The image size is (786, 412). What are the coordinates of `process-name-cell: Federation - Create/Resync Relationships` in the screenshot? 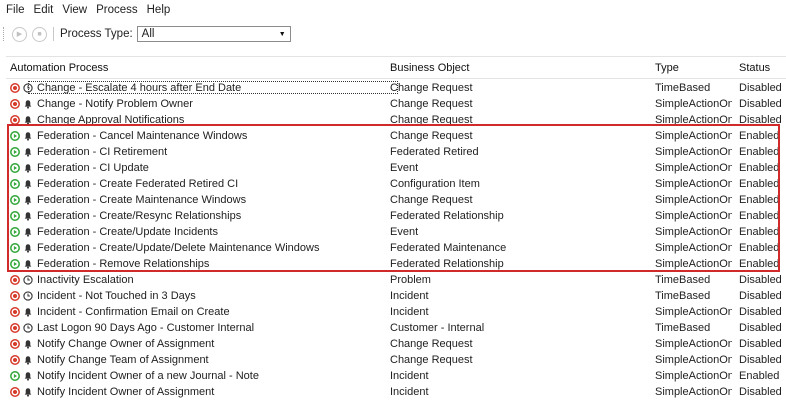 It's located at (195, 216).